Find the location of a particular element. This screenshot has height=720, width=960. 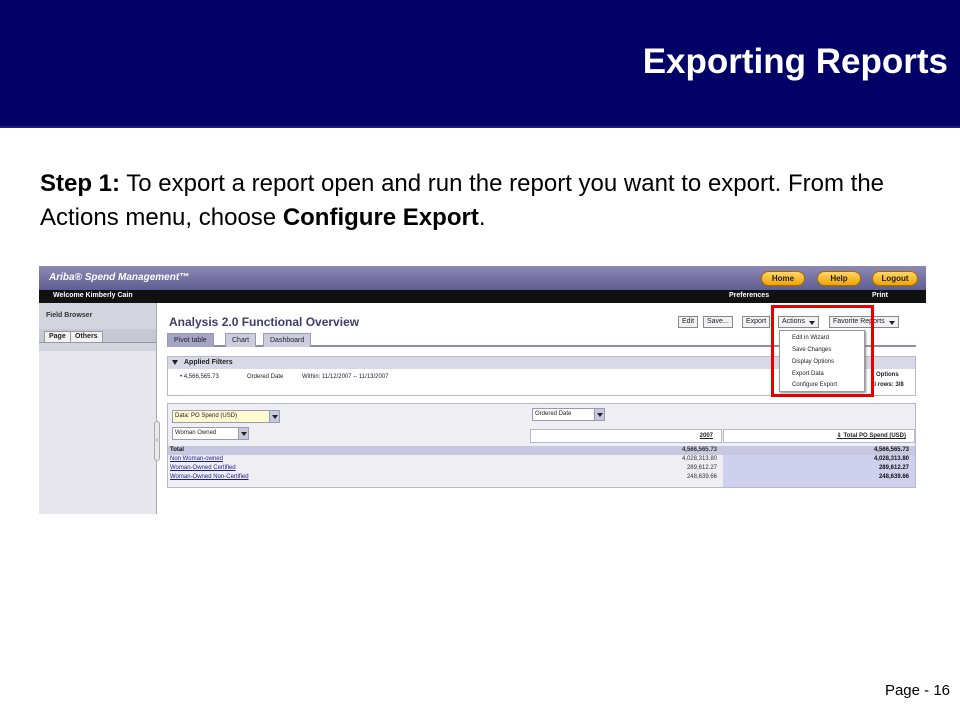

tab-others: Others is located at coordinates (86, 337).